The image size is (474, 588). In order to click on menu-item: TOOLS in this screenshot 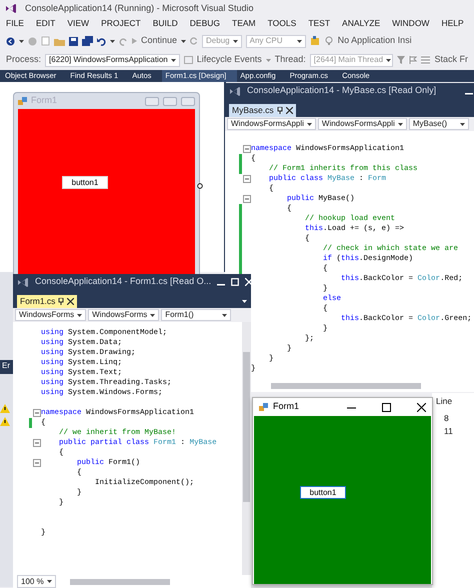, I will do `click(282, 23)`.